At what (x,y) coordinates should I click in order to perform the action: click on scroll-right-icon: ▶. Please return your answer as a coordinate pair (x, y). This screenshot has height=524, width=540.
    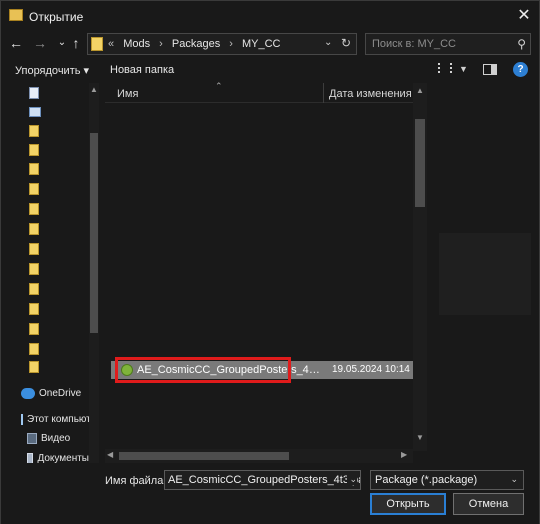
    Looking at the image, I should click on (404, 454).